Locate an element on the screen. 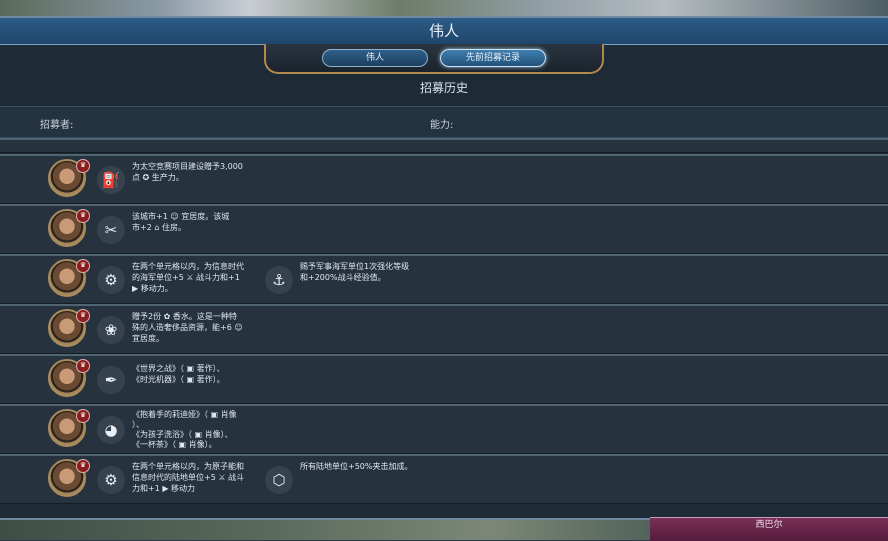 This screenshot has width=888, height=541. ability-text: 所有陆地单位+50%夹击加成。 is located at coordinates (356, 466).